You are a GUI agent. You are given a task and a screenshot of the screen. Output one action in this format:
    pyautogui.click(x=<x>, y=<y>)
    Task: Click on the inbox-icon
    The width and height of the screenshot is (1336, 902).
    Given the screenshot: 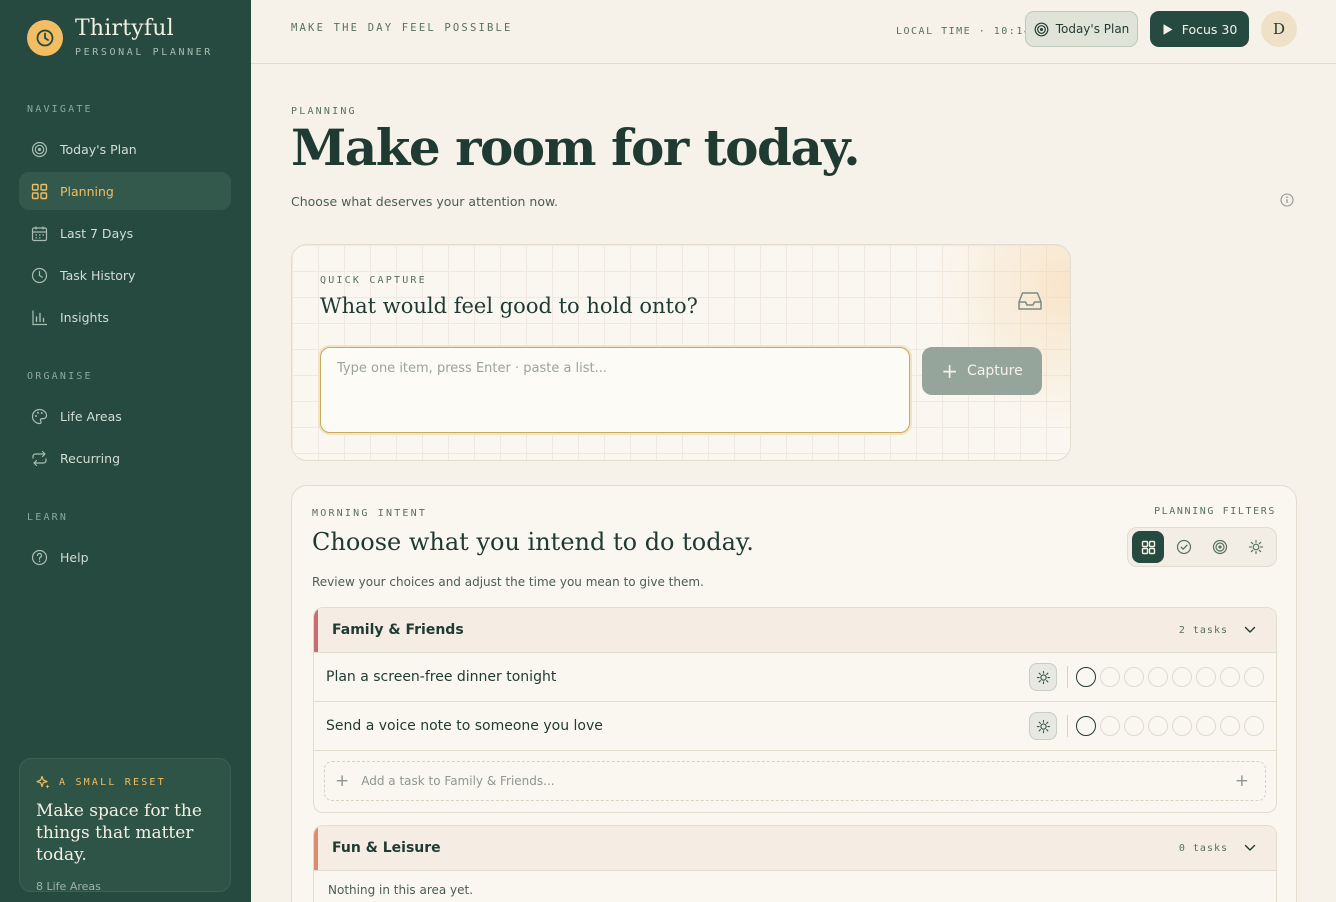 What is the action you would take?
    pyautogui.click(x=1030, y=303)
    